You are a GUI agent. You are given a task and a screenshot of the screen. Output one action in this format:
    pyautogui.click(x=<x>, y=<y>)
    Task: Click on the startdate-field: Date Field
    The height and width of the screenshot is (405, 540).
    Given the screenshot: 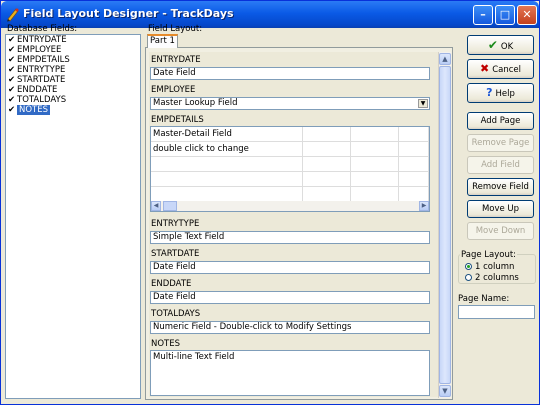 What is the action you would take?
    pyautogui.click(x=290, y=267)
    